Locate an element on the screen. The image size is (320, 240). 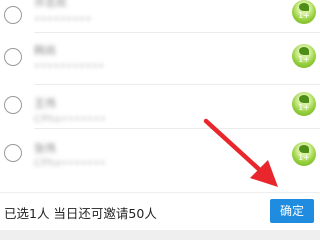
contact-name: 张伟 is located at coordinates (45, 148).